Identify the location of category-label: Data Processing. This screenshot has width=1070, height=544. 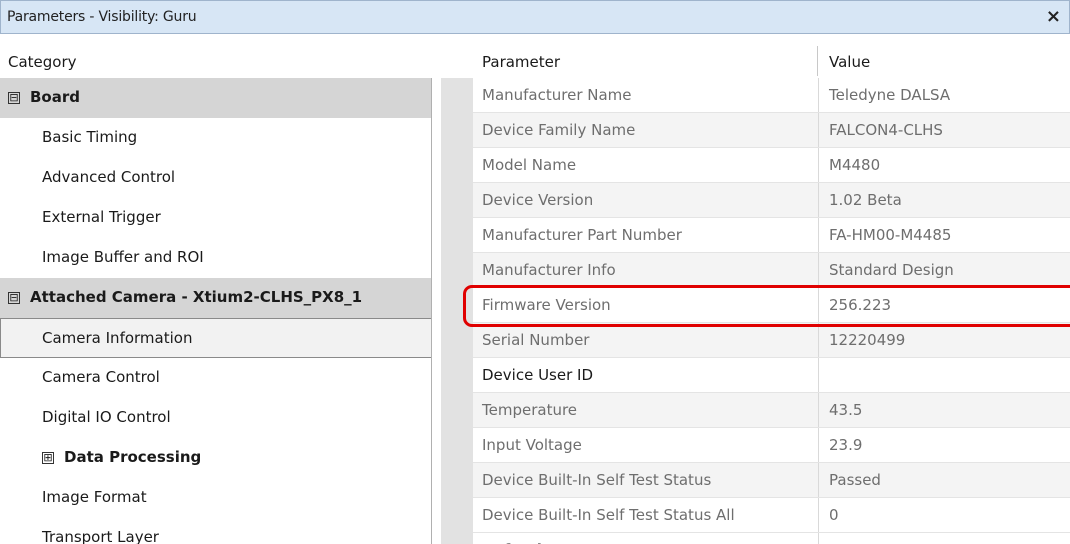
(133, 457).